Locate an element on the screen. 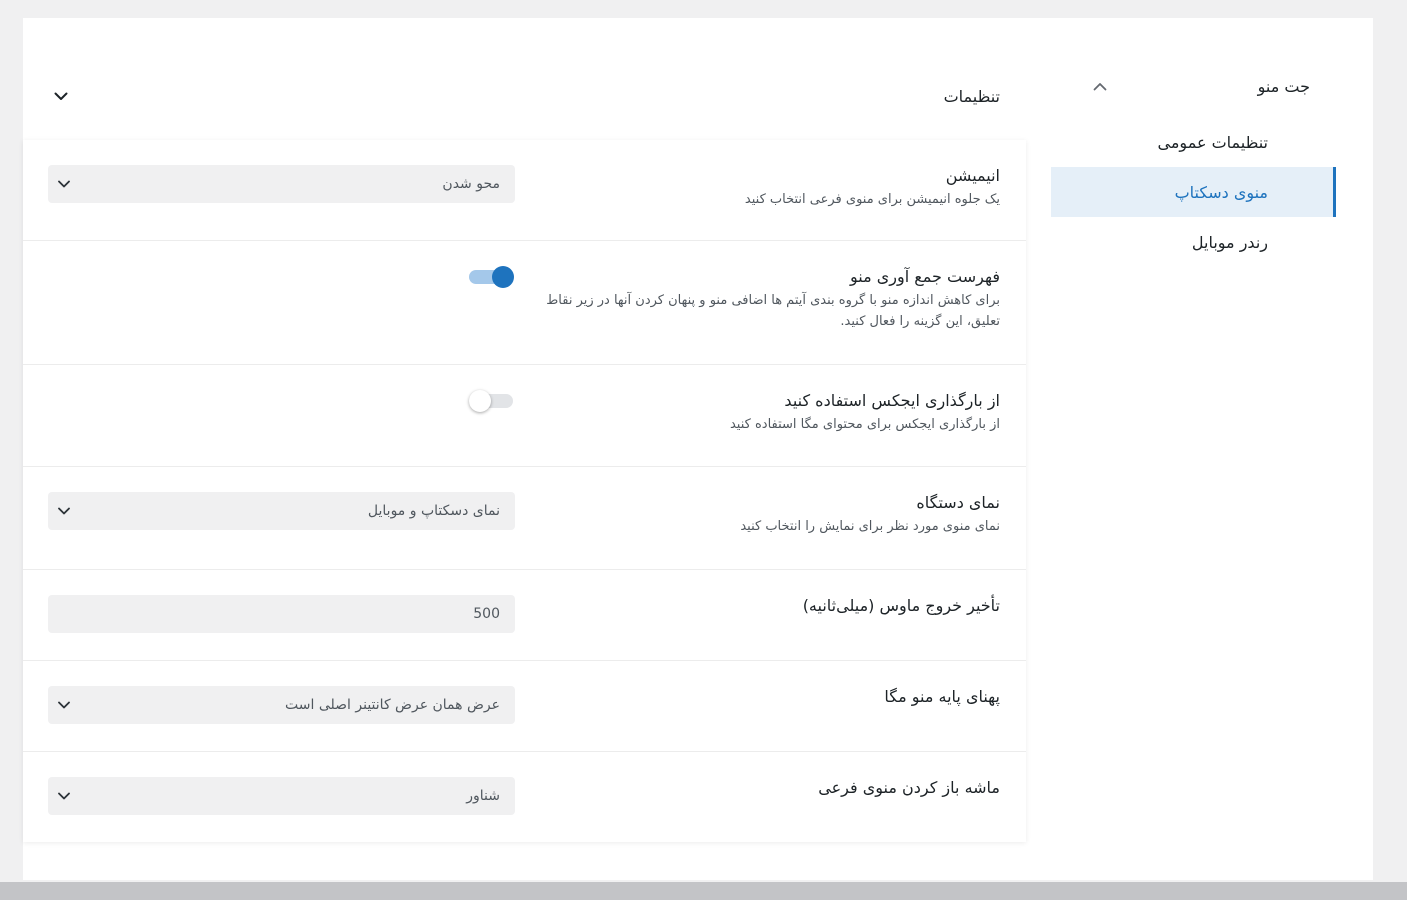 This screenshot has height=900, width=1407. setting-text: پهنای پایه منو مگا is located at coordinates (942, 697).